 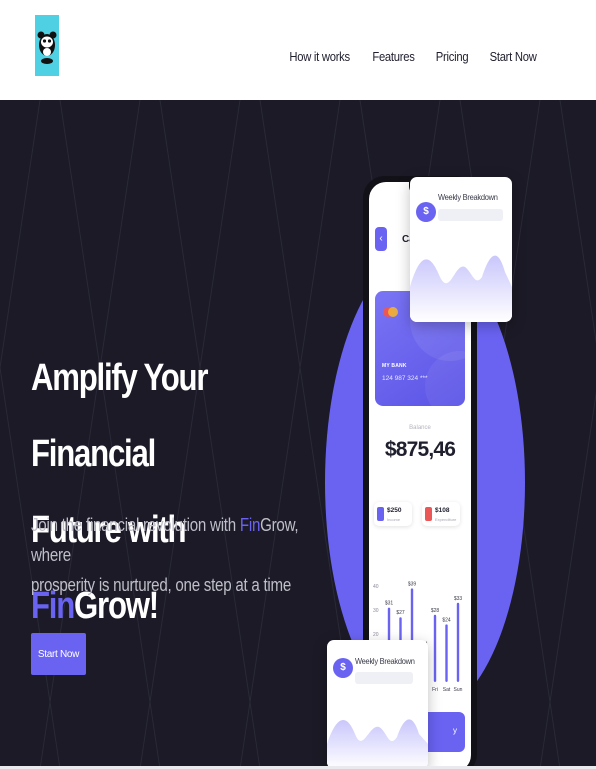 What do you see at coordinates (458, 690) in the screenshot?
I see `x-category-label: Sun` at bounding box center [458, 690].